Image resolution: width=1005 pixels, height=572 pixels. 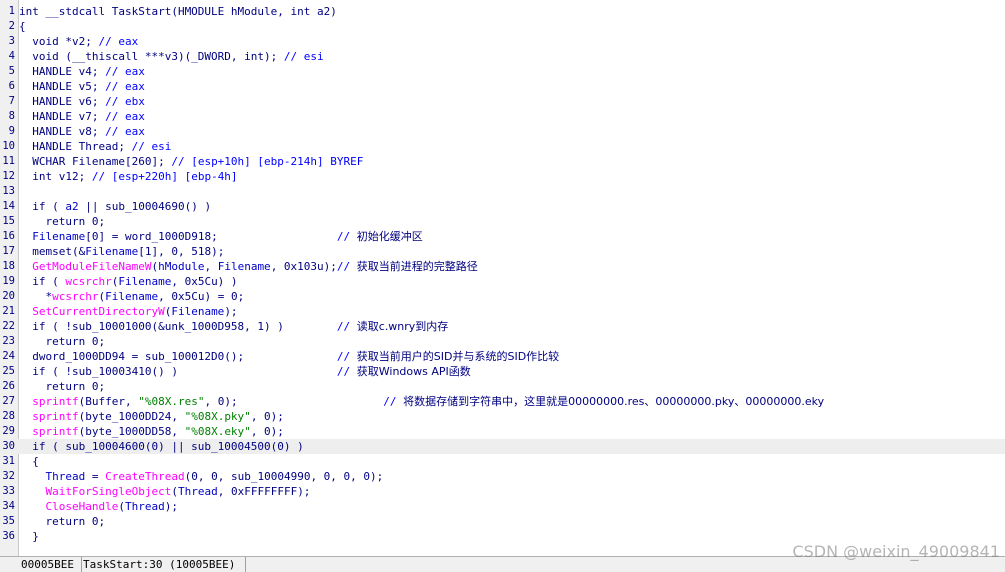 I want to click on code-token: CreateThread, so click(x=144, y=476).